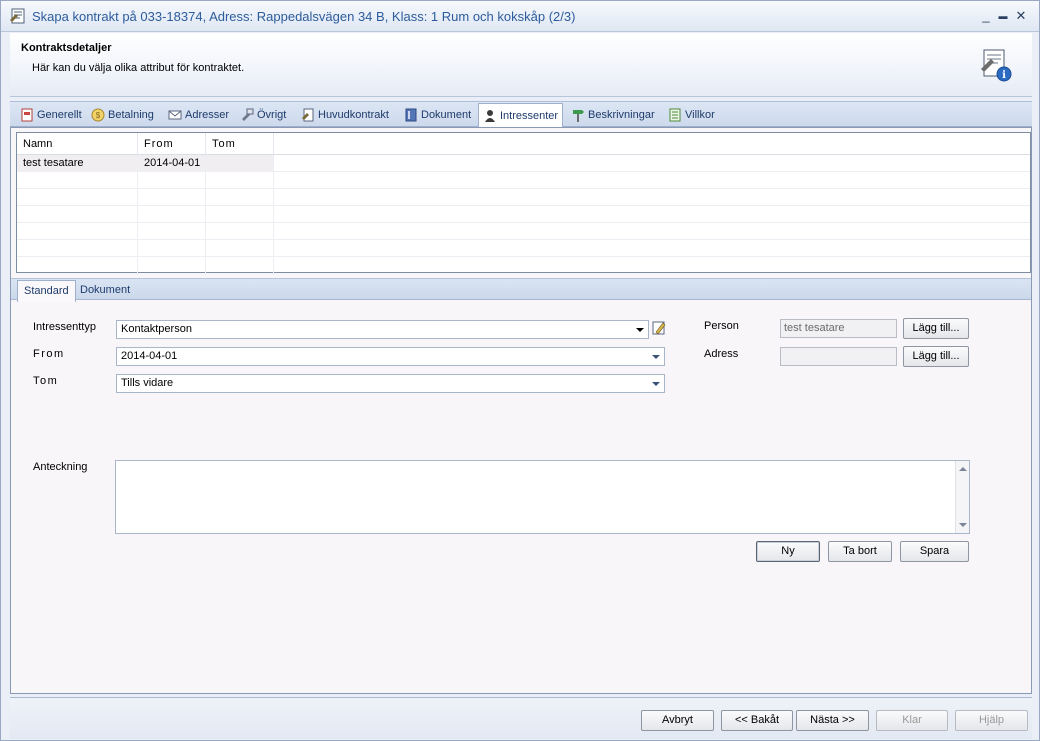 This screenshot has height=741, width=1040. What do you see at coordinates (46, 291) in the screenshot?
I see `subtab-standard: Standard` at bounding box center [46, 291].